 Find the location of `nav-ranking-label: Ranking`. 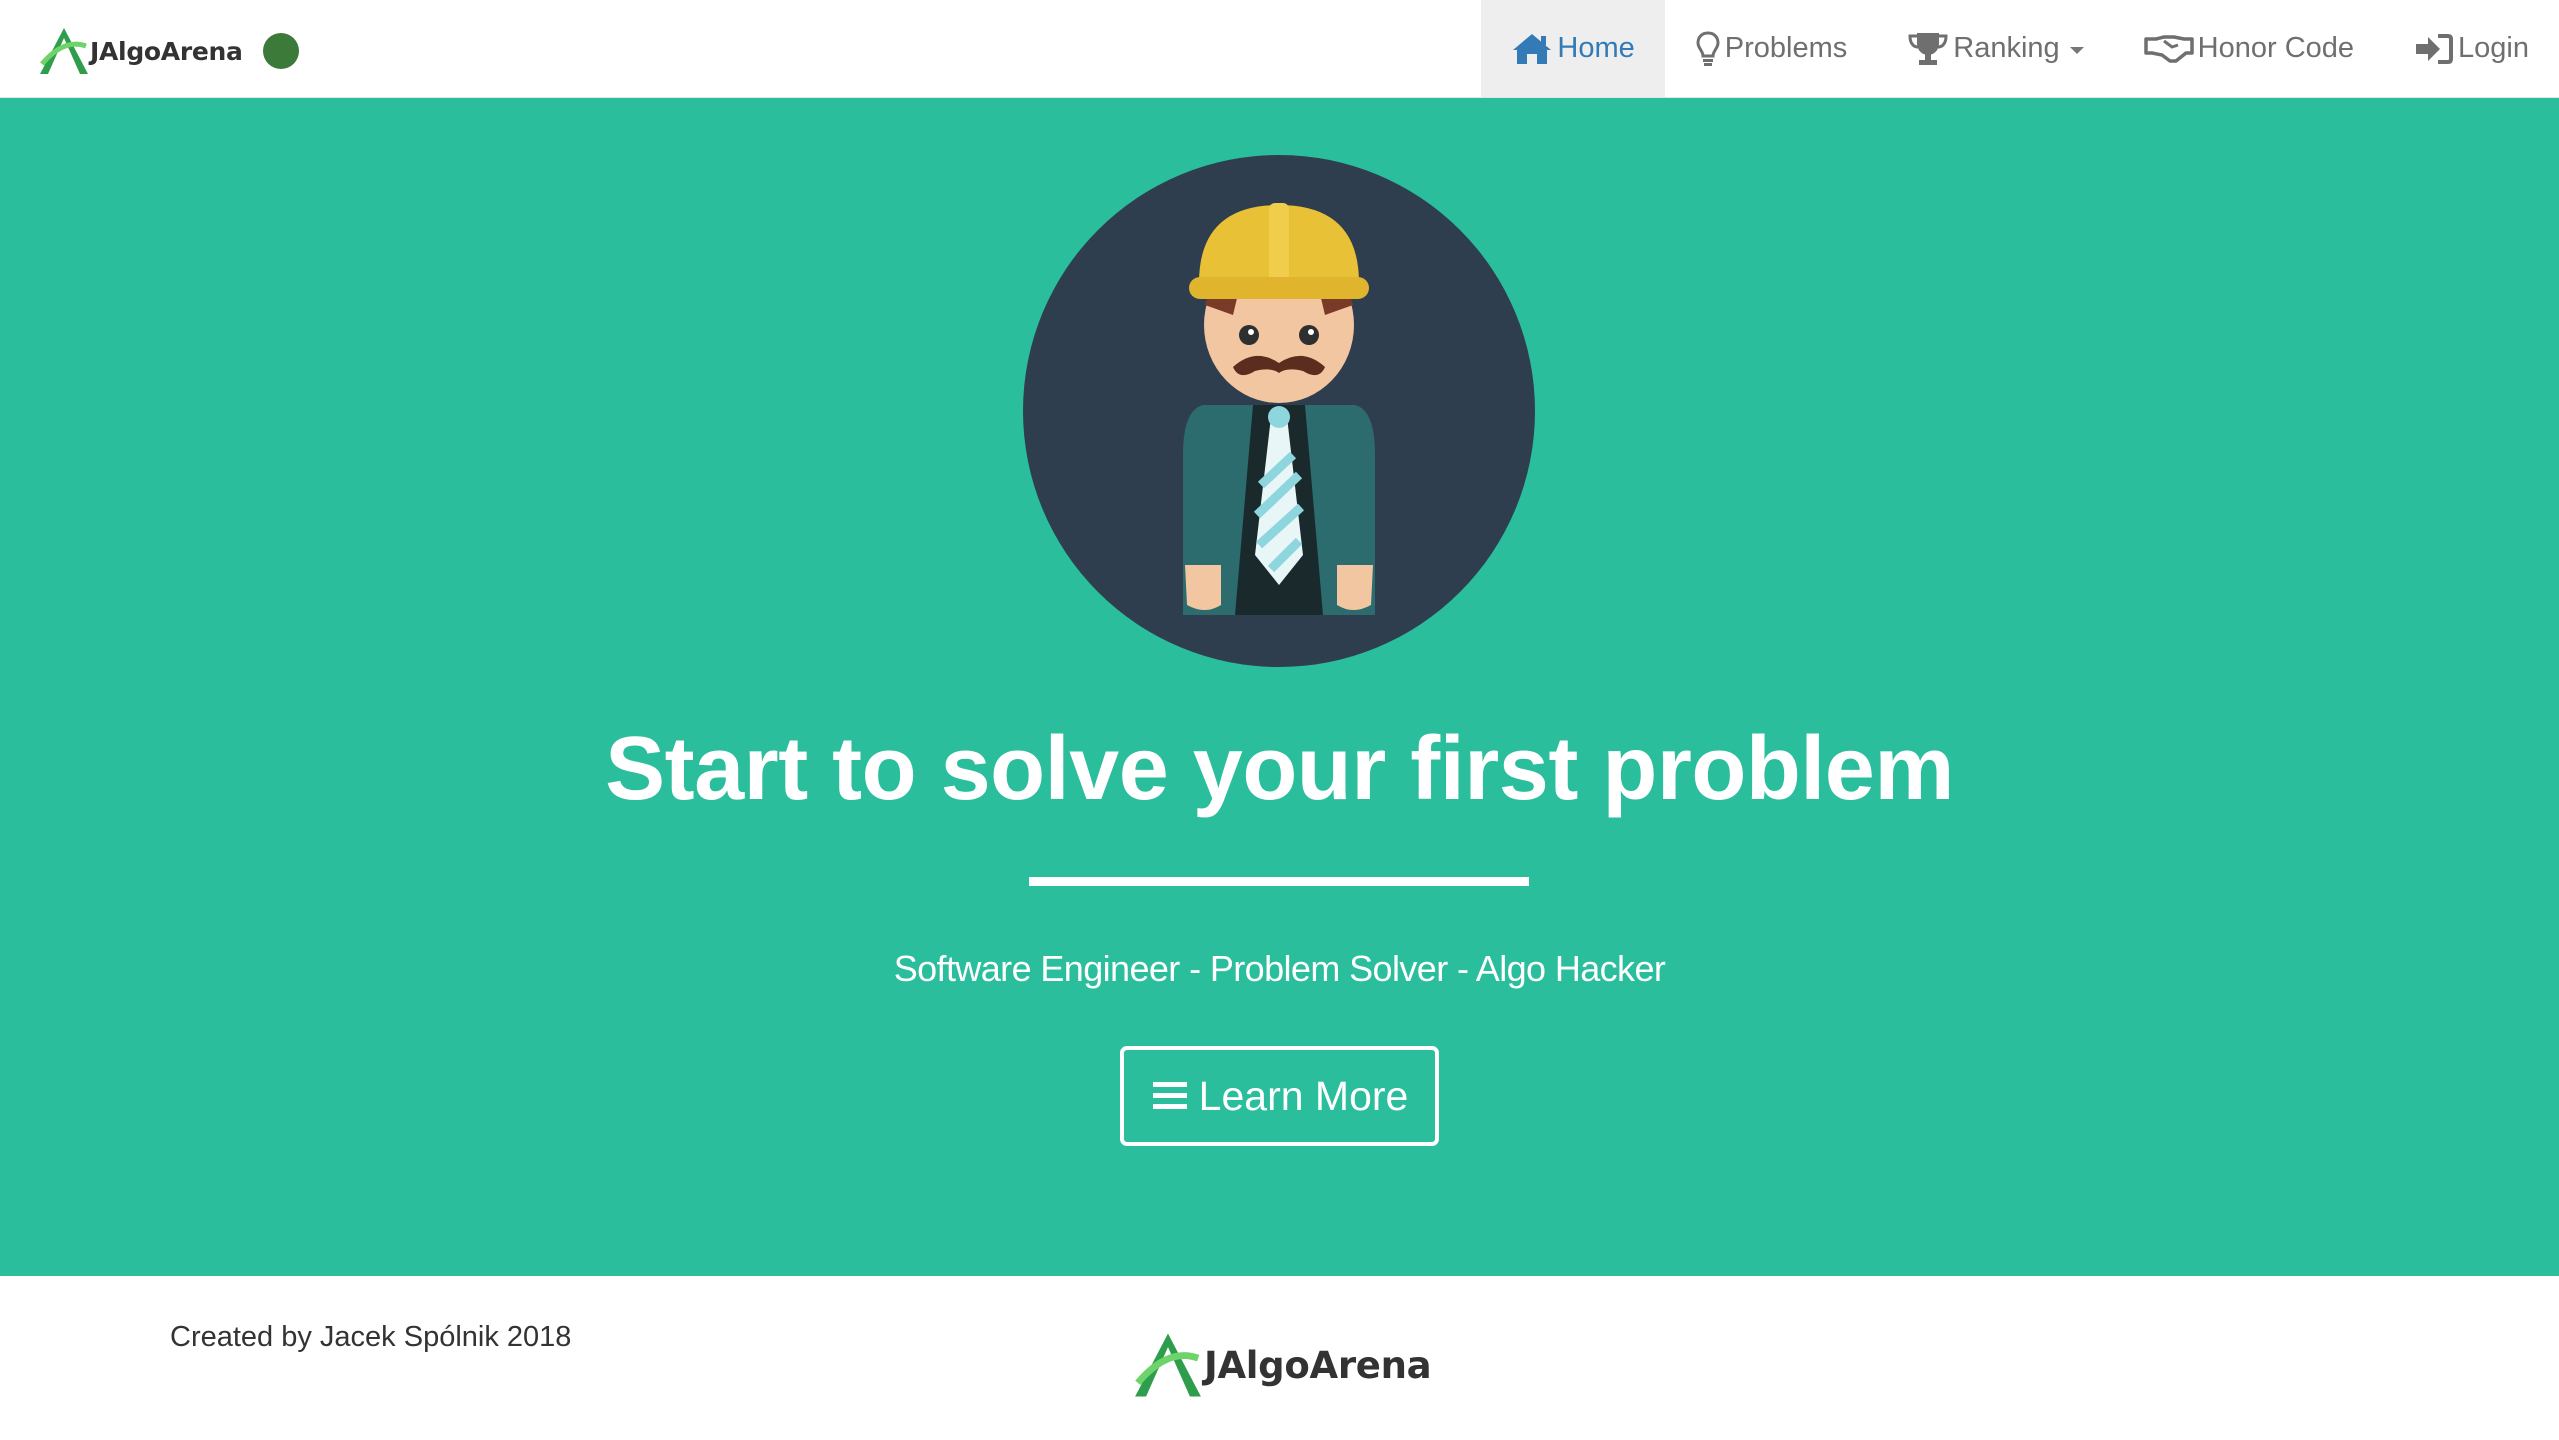

nav-ranking-label: Ranking is located at coordinates (2006, 48).